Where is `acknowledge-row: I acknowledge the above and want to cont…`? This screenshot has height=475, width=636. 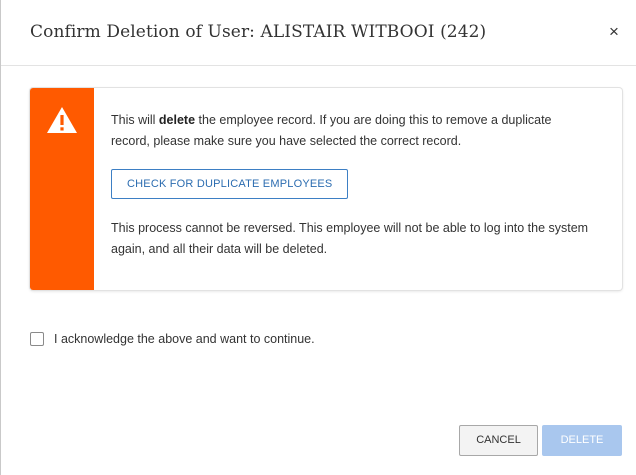
acknowledge-row: I acknowledge the above and want to cont… is located at coordinates (172, 339).